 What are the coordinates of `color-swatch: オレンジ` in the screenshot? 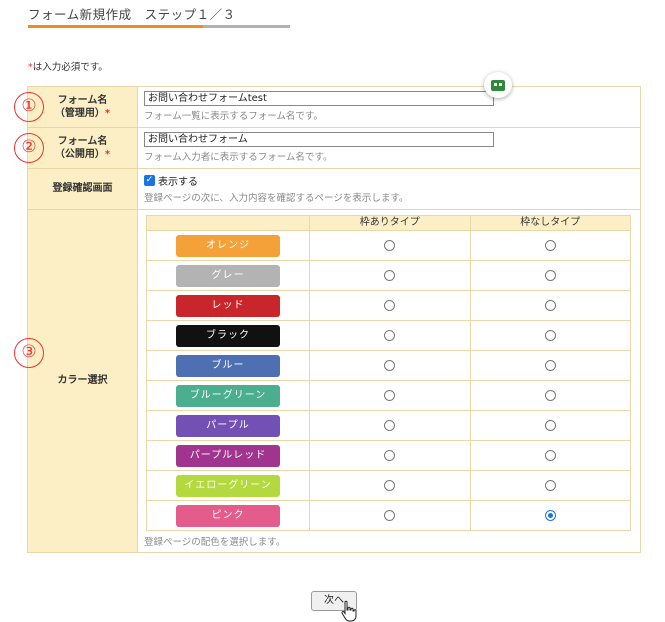 It's located at (228, 245).